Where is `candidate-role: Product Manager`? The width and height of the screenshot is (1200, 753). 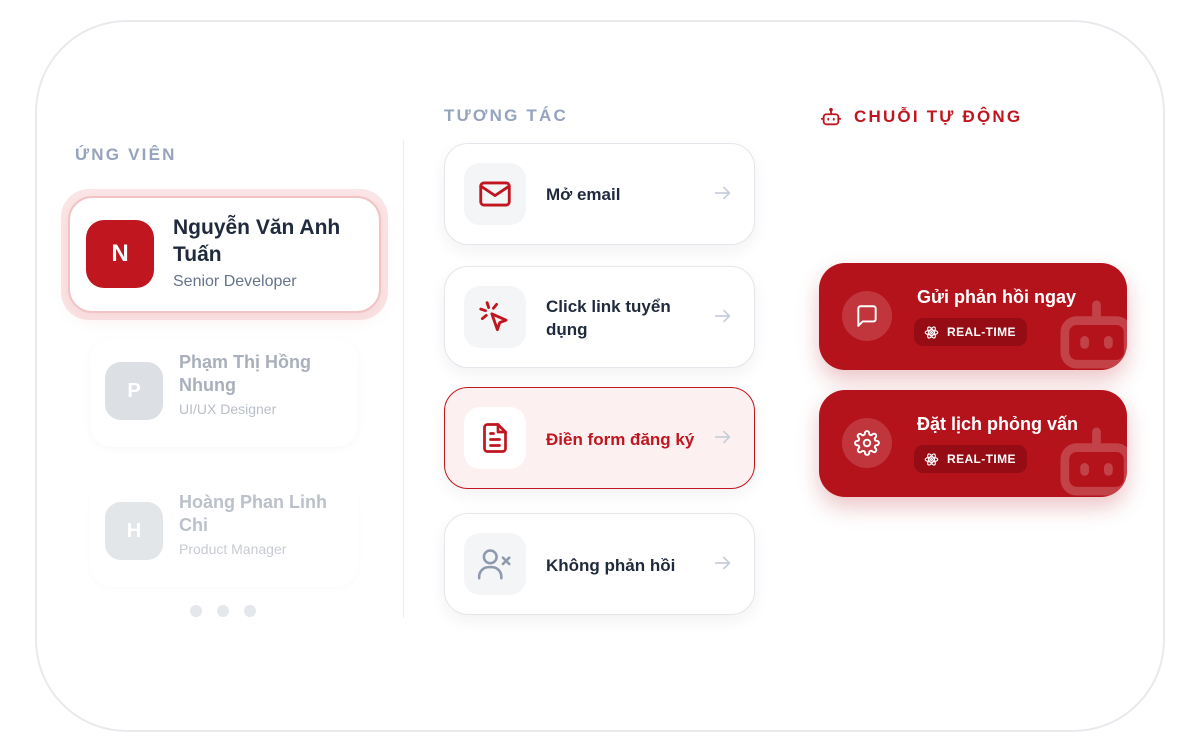
candidate-role: Product Manager is located at coordinates (233, 549).